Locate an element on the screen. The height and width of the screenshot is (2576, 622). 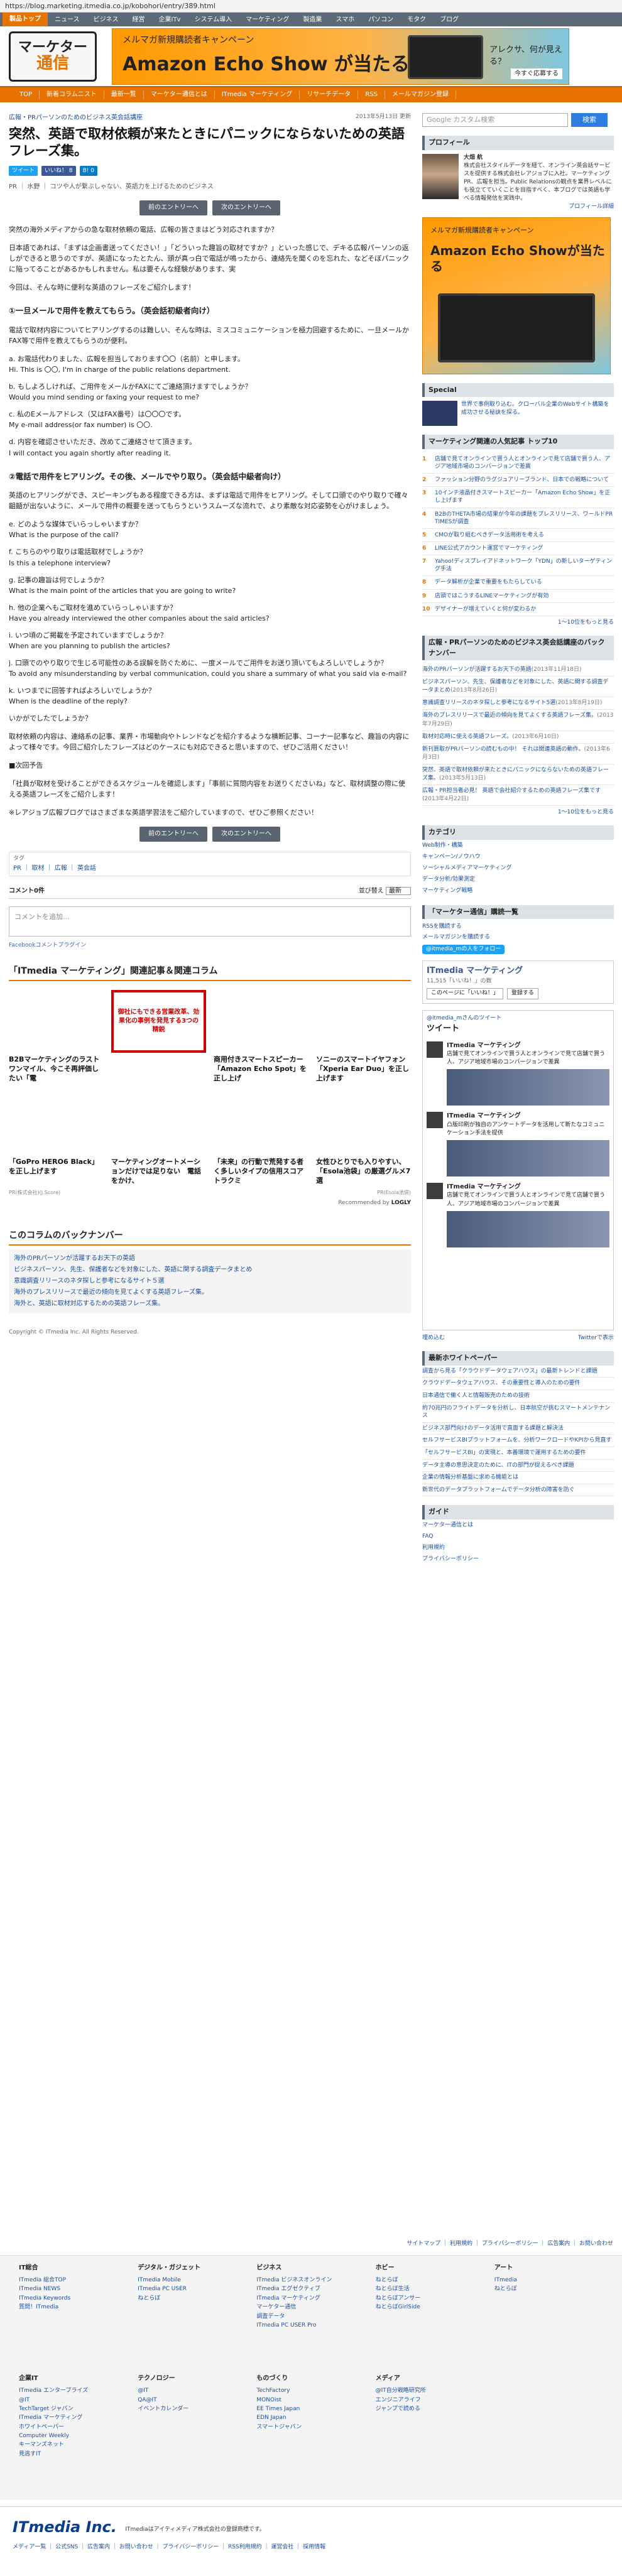
backnumber-item: 海外と、英語に取材対応するための英語フレーズ集。 is located at coordinates (210, 1304).